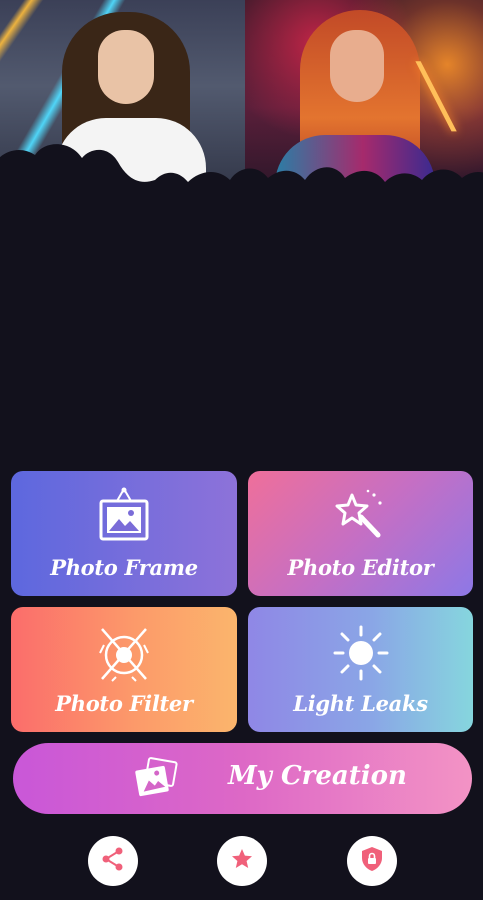 The width and height of the screenshot is (483, 900). I want to click on filter-lens-icon, so click(124, 655).